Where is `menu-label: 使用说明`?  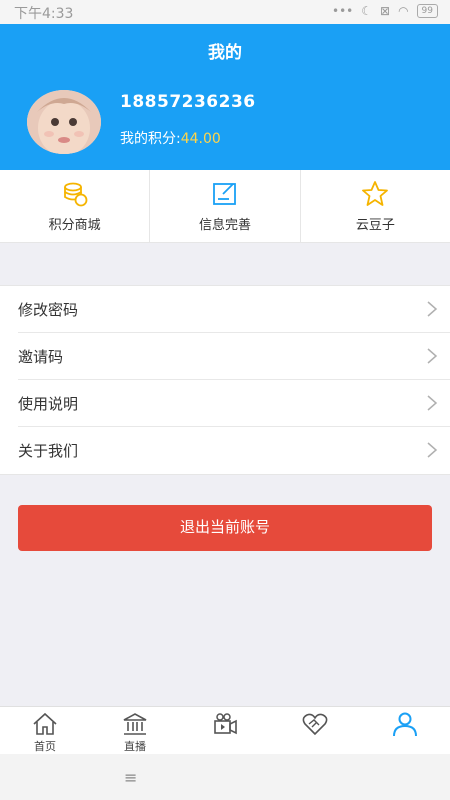 menu-label: 使用说明 is located at coordinates (48, 404).